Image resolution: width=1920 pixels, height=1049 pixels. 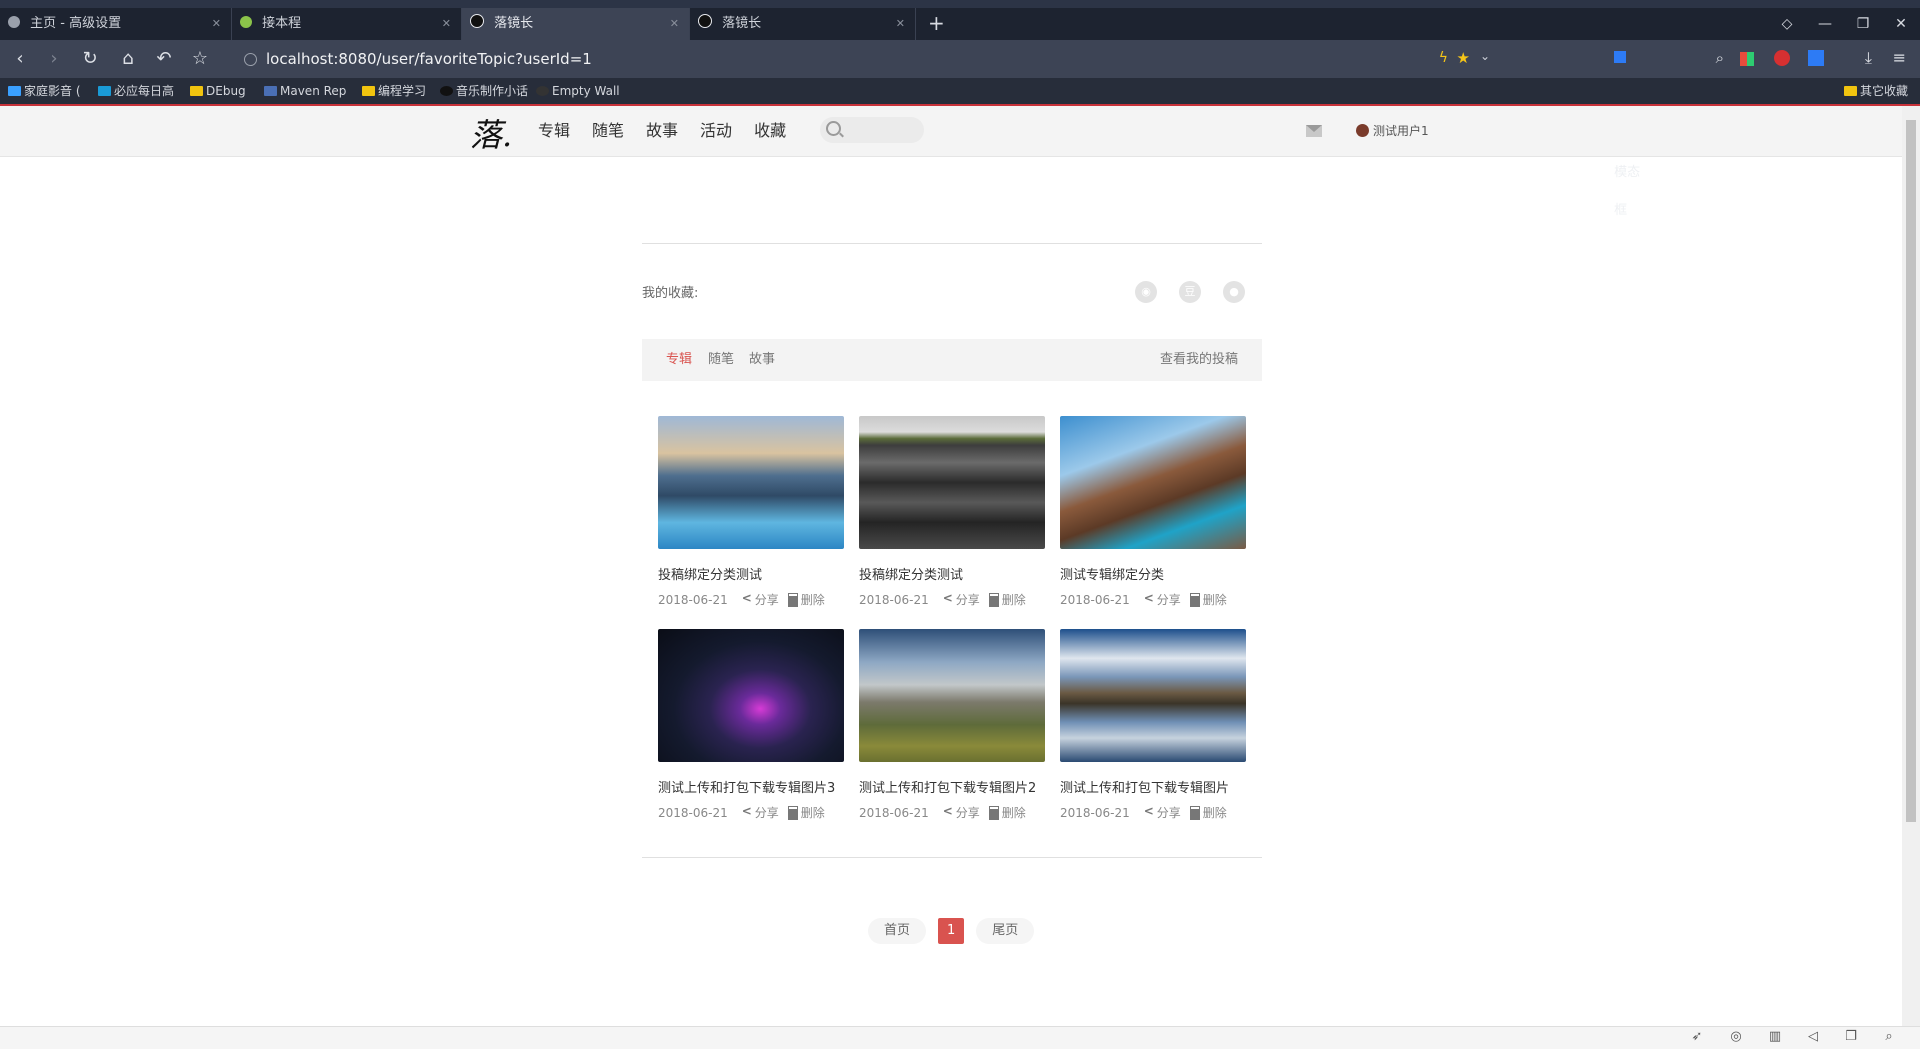 What do you see at coordinates (218, 91) in the screenshot?
I see `bookmark-folder: DEbug` at bounding box center [218, 91].